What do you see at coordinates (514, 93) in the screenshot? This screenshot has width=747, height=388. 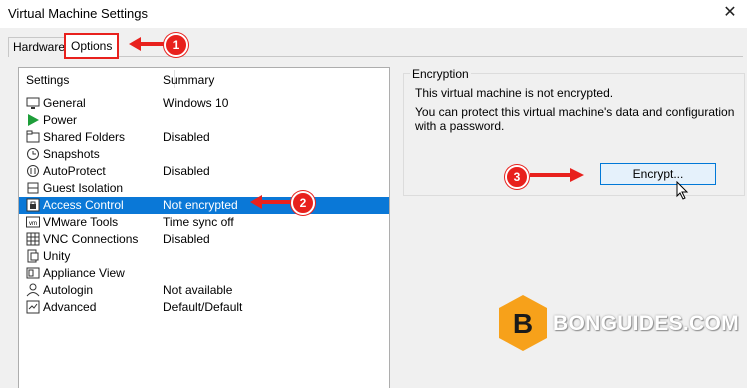 I see `encryption-status: This virtual machine is not encrypted.` at bounding box center [514, 93].